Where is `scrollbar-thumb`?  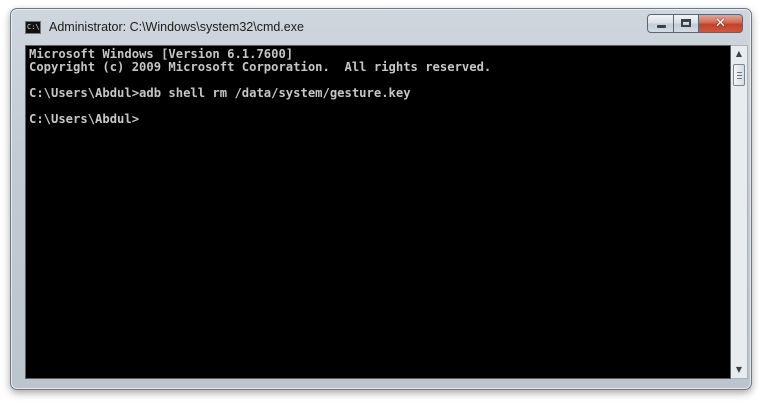
scrollbar-thumb is located at coordinates (739, 75).